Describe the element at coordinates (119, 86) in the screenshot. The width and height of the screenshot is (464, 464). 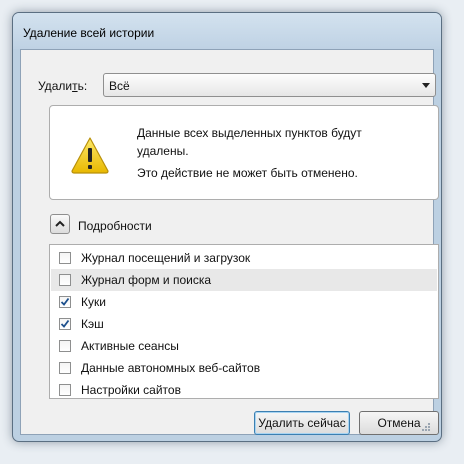
I see `time-range-value: Всё` at that location.